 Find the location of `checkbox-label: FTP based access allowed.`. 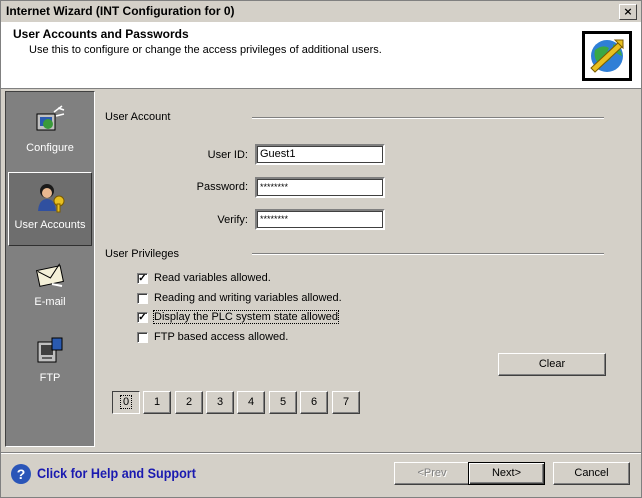

checkbox-label: FTP based access allowed. is located at coordinates (221, 337).